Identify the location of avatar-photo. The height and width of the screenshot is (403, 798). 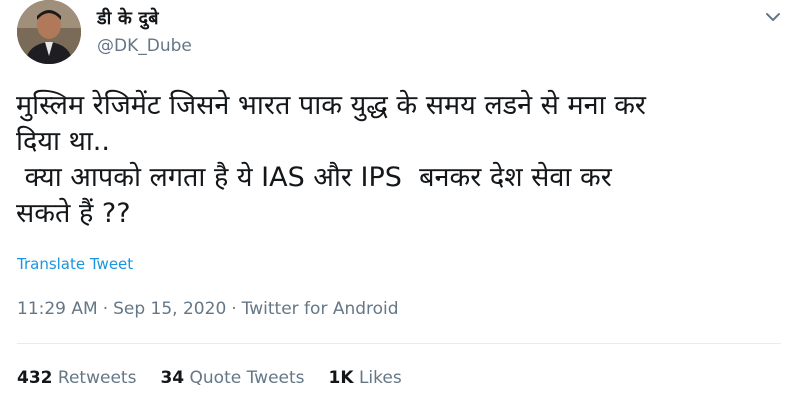
(49, 32).